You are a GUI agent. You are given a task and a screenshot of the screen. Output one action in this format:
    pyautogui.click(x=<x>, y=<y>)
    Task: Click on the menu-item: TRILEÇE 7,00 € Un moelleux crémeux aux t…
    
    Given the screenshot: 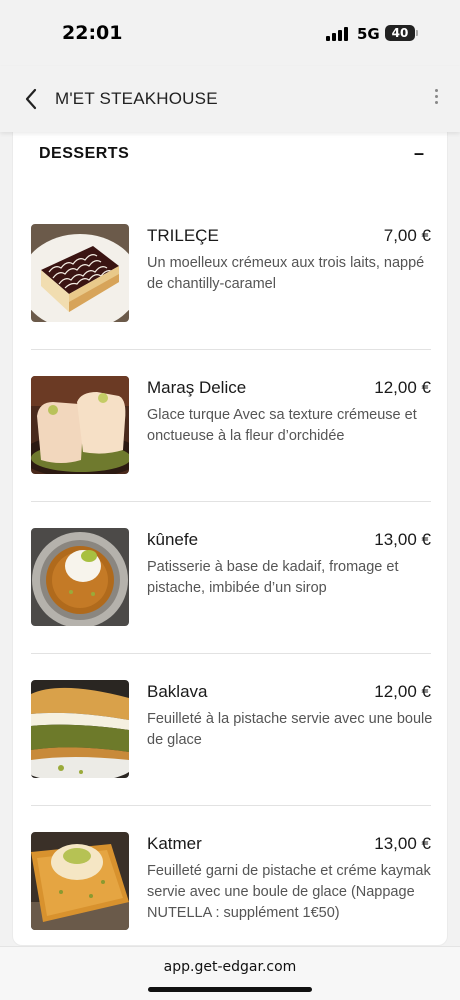 What is the action you would take?
    pyautogui.click(x=232, y=300)
    